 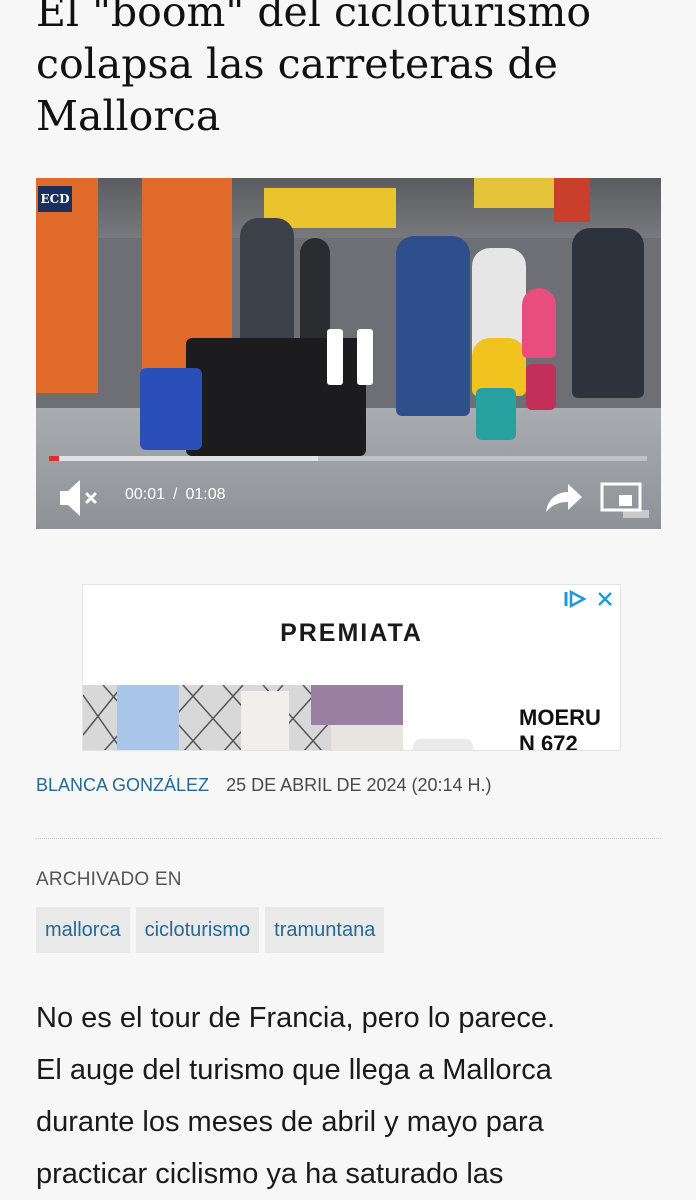 I want to click on picture-in-picture-icon, so click(x=625, y=500).